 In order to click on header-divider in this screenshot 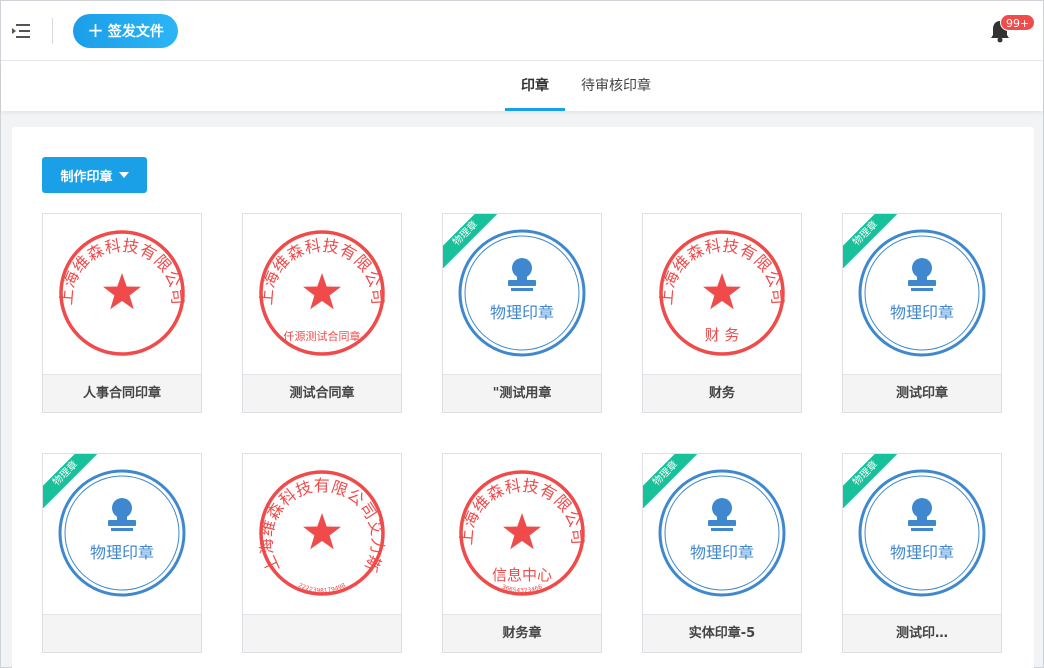, I will do `click(52, 31)`.